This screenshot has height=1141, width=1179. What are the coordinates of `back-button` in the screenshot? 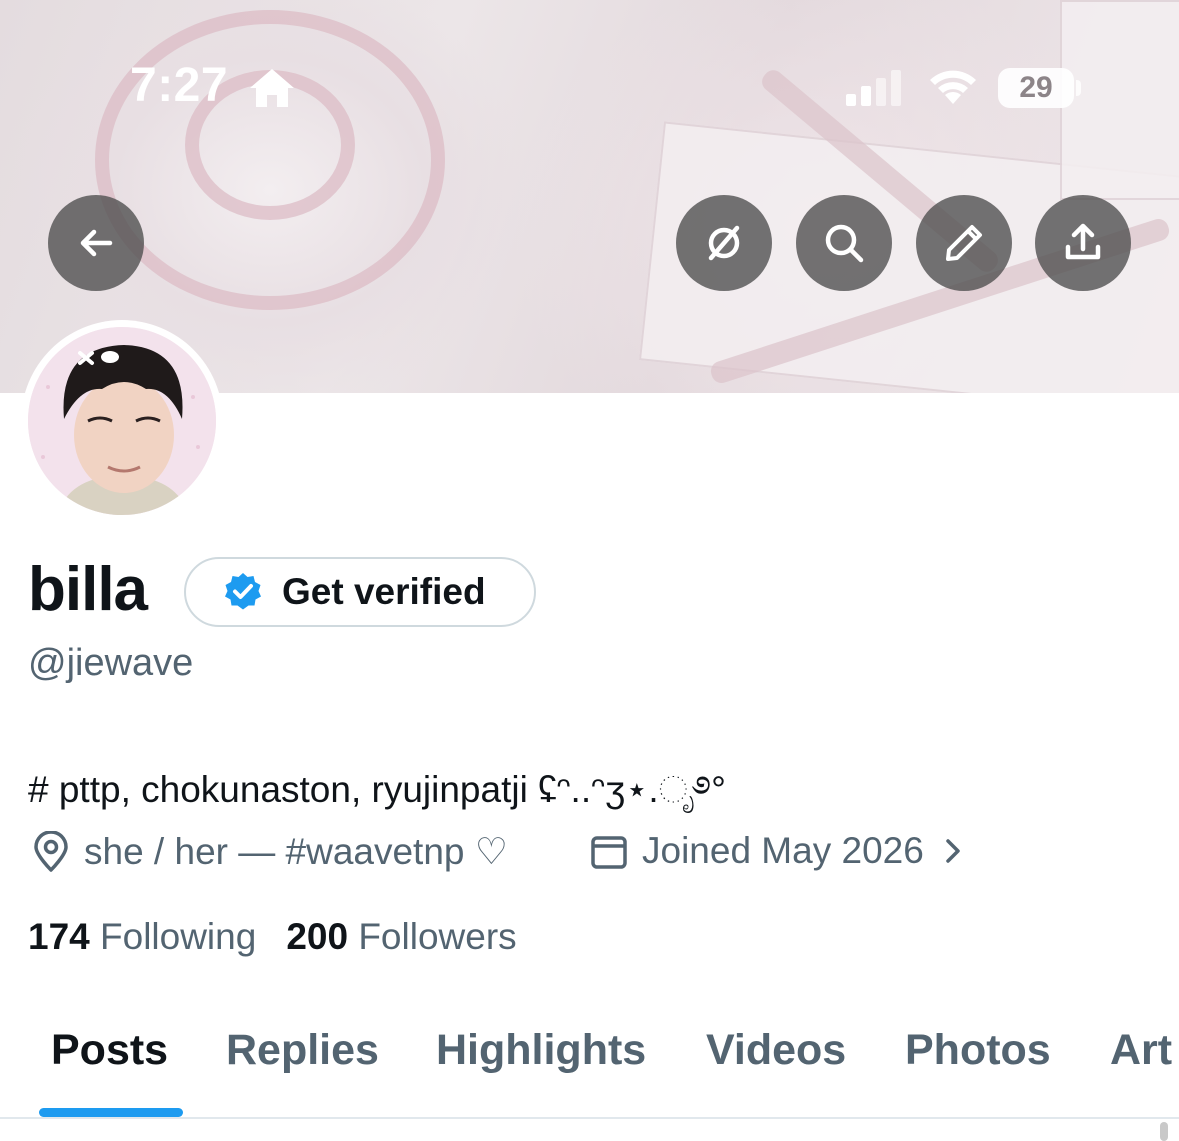 It's located at (96, 243).